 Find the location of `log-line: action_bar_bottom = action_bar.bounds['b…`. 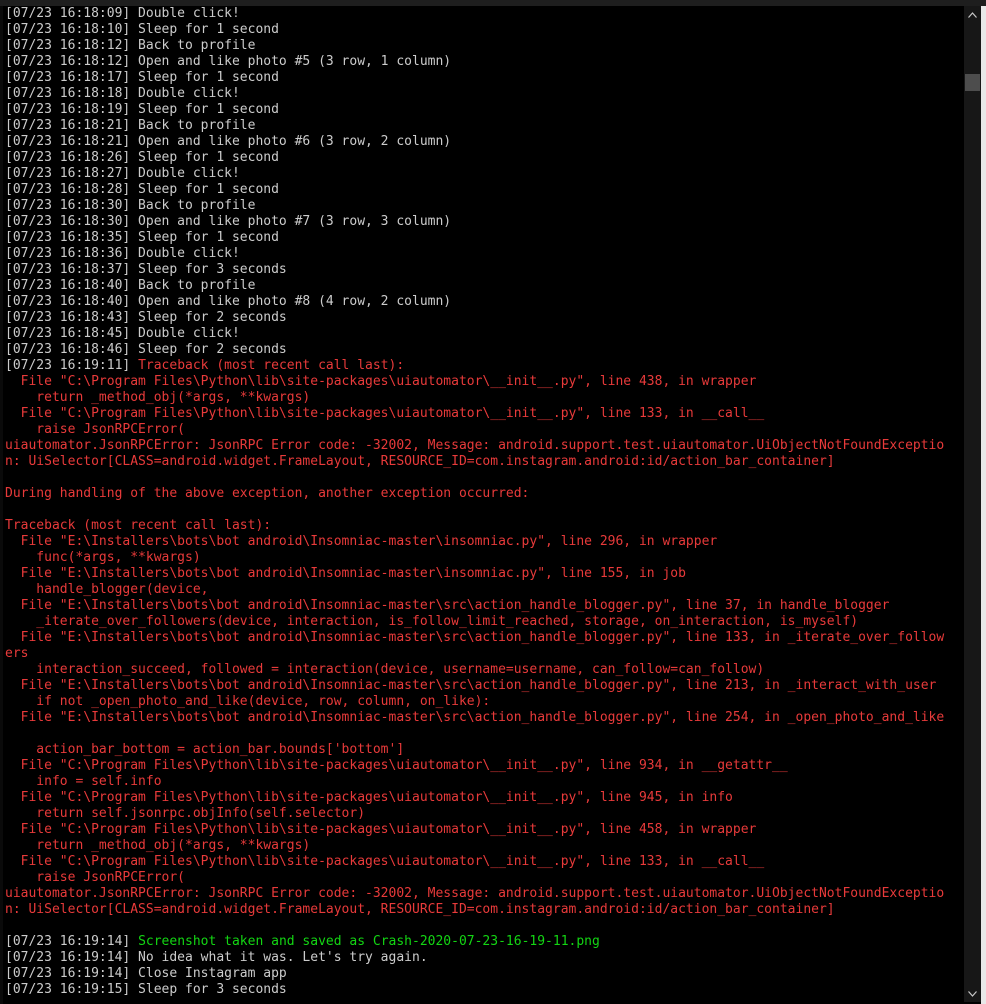

log-line: action_bar_bottom = action_bar.bounds['b… is located at coordinates (205, 749).